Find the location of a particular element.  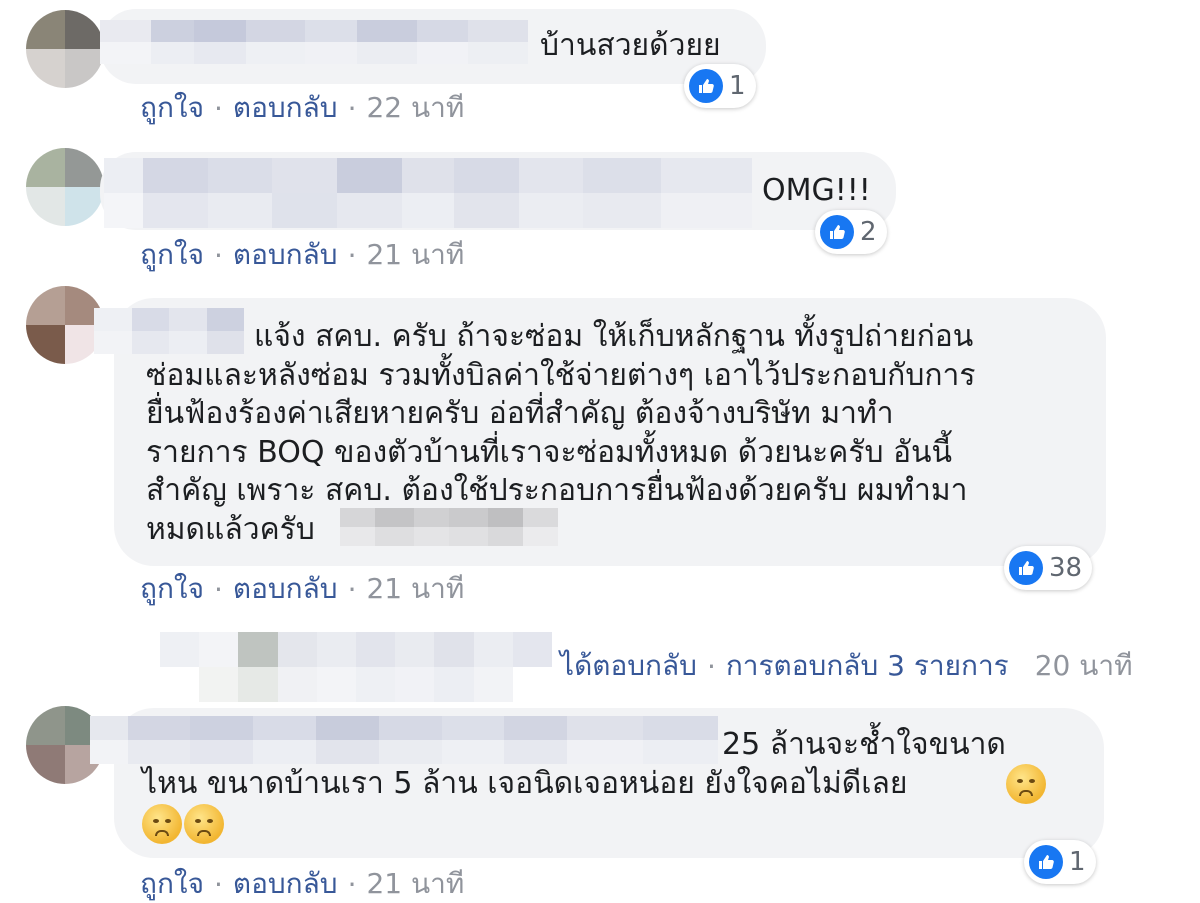

reaction-count: 38 is located at coordinates (1066, 568).